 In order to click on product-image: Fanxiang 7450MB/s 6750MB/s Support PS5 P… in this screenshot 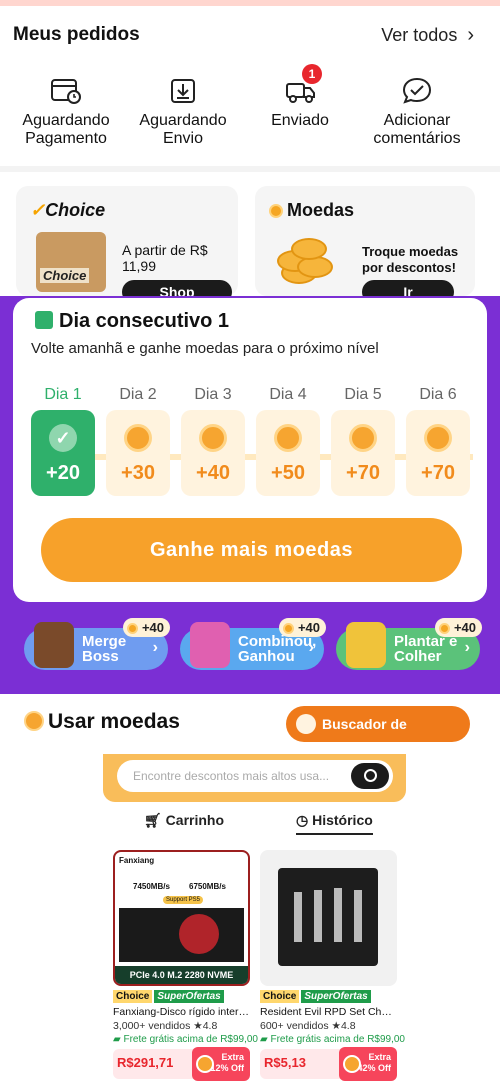, I will do `click(181, 918)`.